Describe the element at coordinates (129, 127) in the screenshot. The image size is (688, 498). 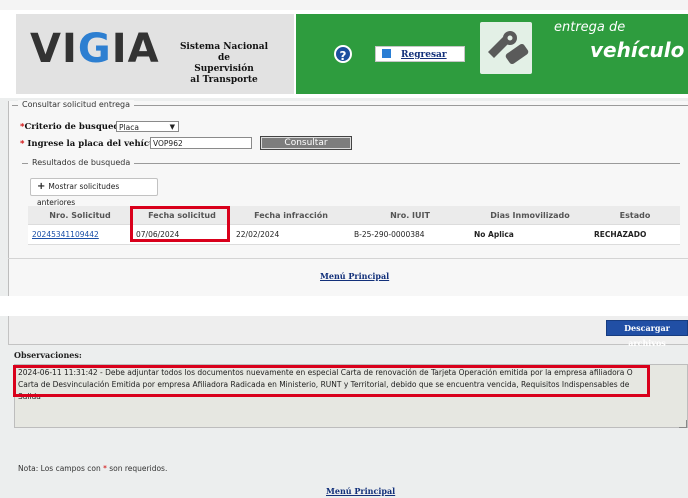
I see `criterion-select-value: Placa` at that location.